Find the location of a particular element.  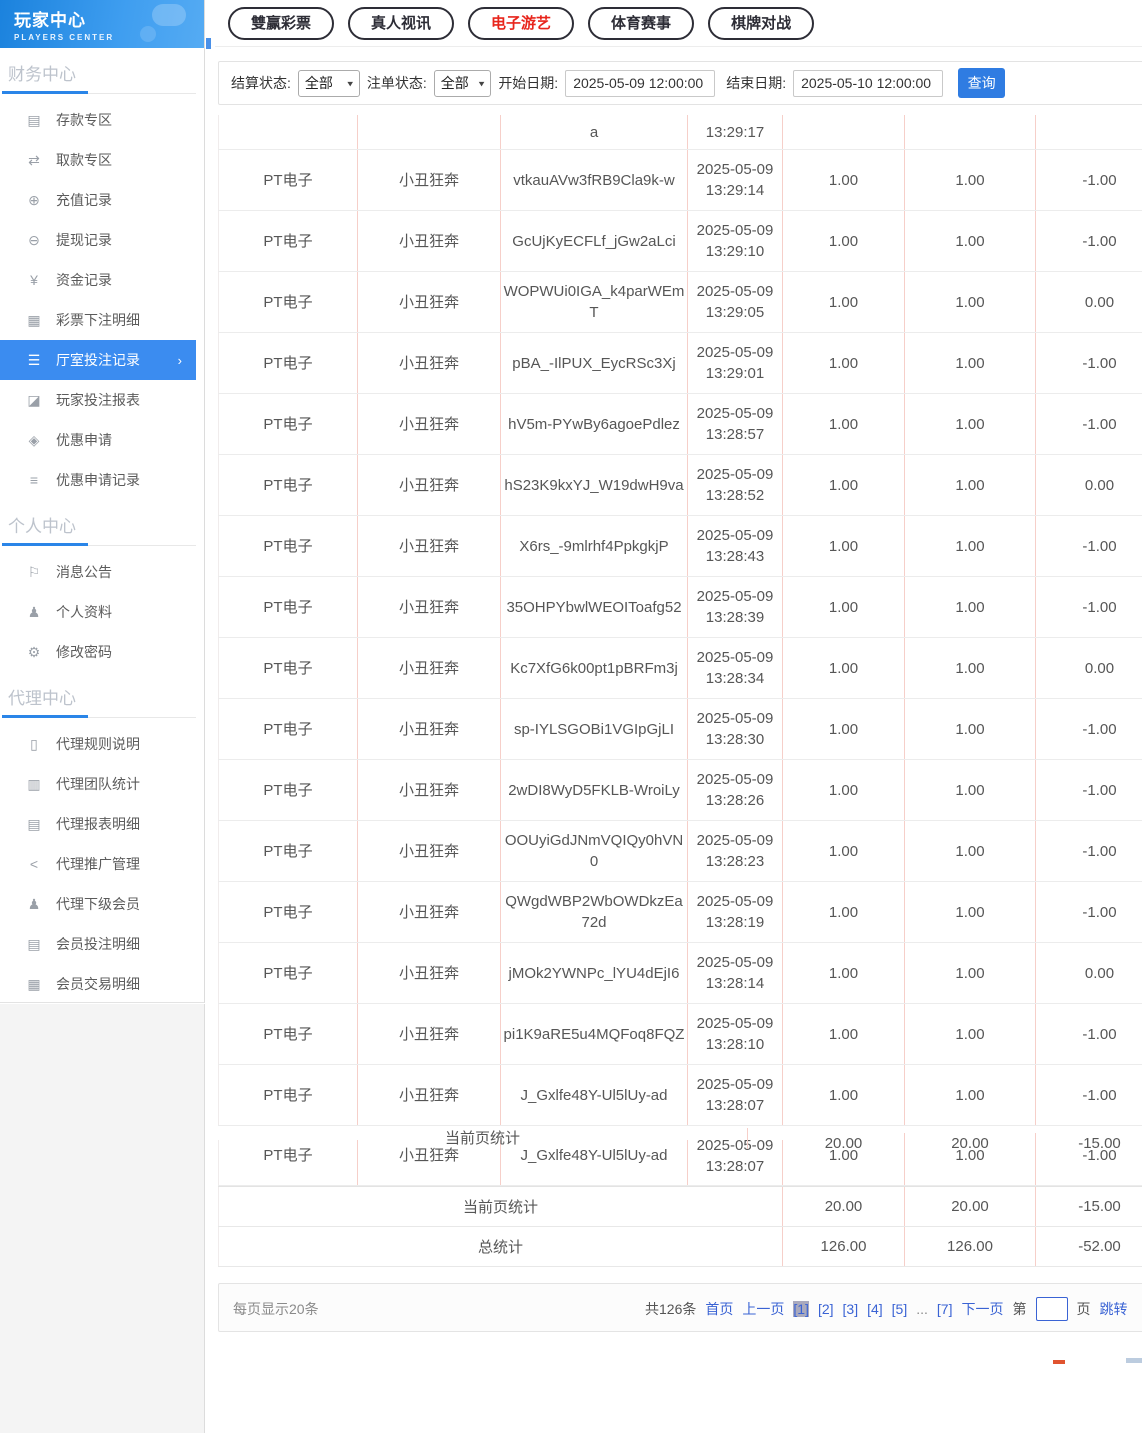

sidebar-item-agent-promotion-share: < 代理推广管理 is located at coordinates (102, 864).